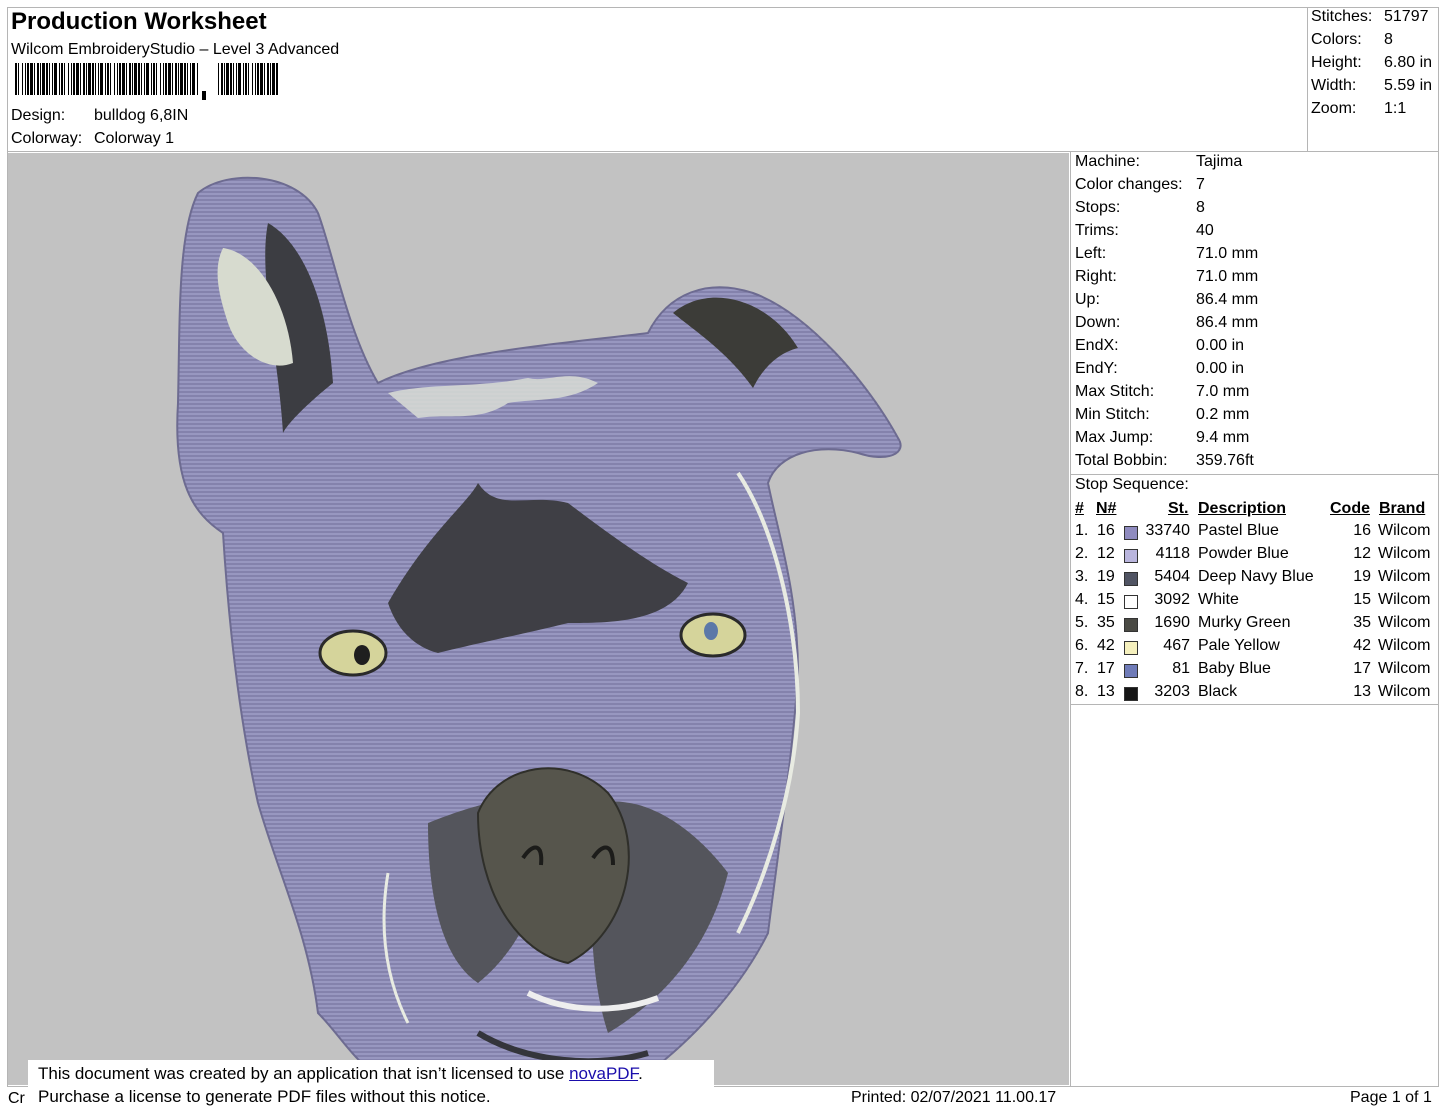 This screenshot has height=1117, width=1445. What do you see at coordinates (1162, 414) in the screenshot?
I see `spec-min-stitch: Min Stitch: 0.2 mm` at bounding box center [1162, 414].